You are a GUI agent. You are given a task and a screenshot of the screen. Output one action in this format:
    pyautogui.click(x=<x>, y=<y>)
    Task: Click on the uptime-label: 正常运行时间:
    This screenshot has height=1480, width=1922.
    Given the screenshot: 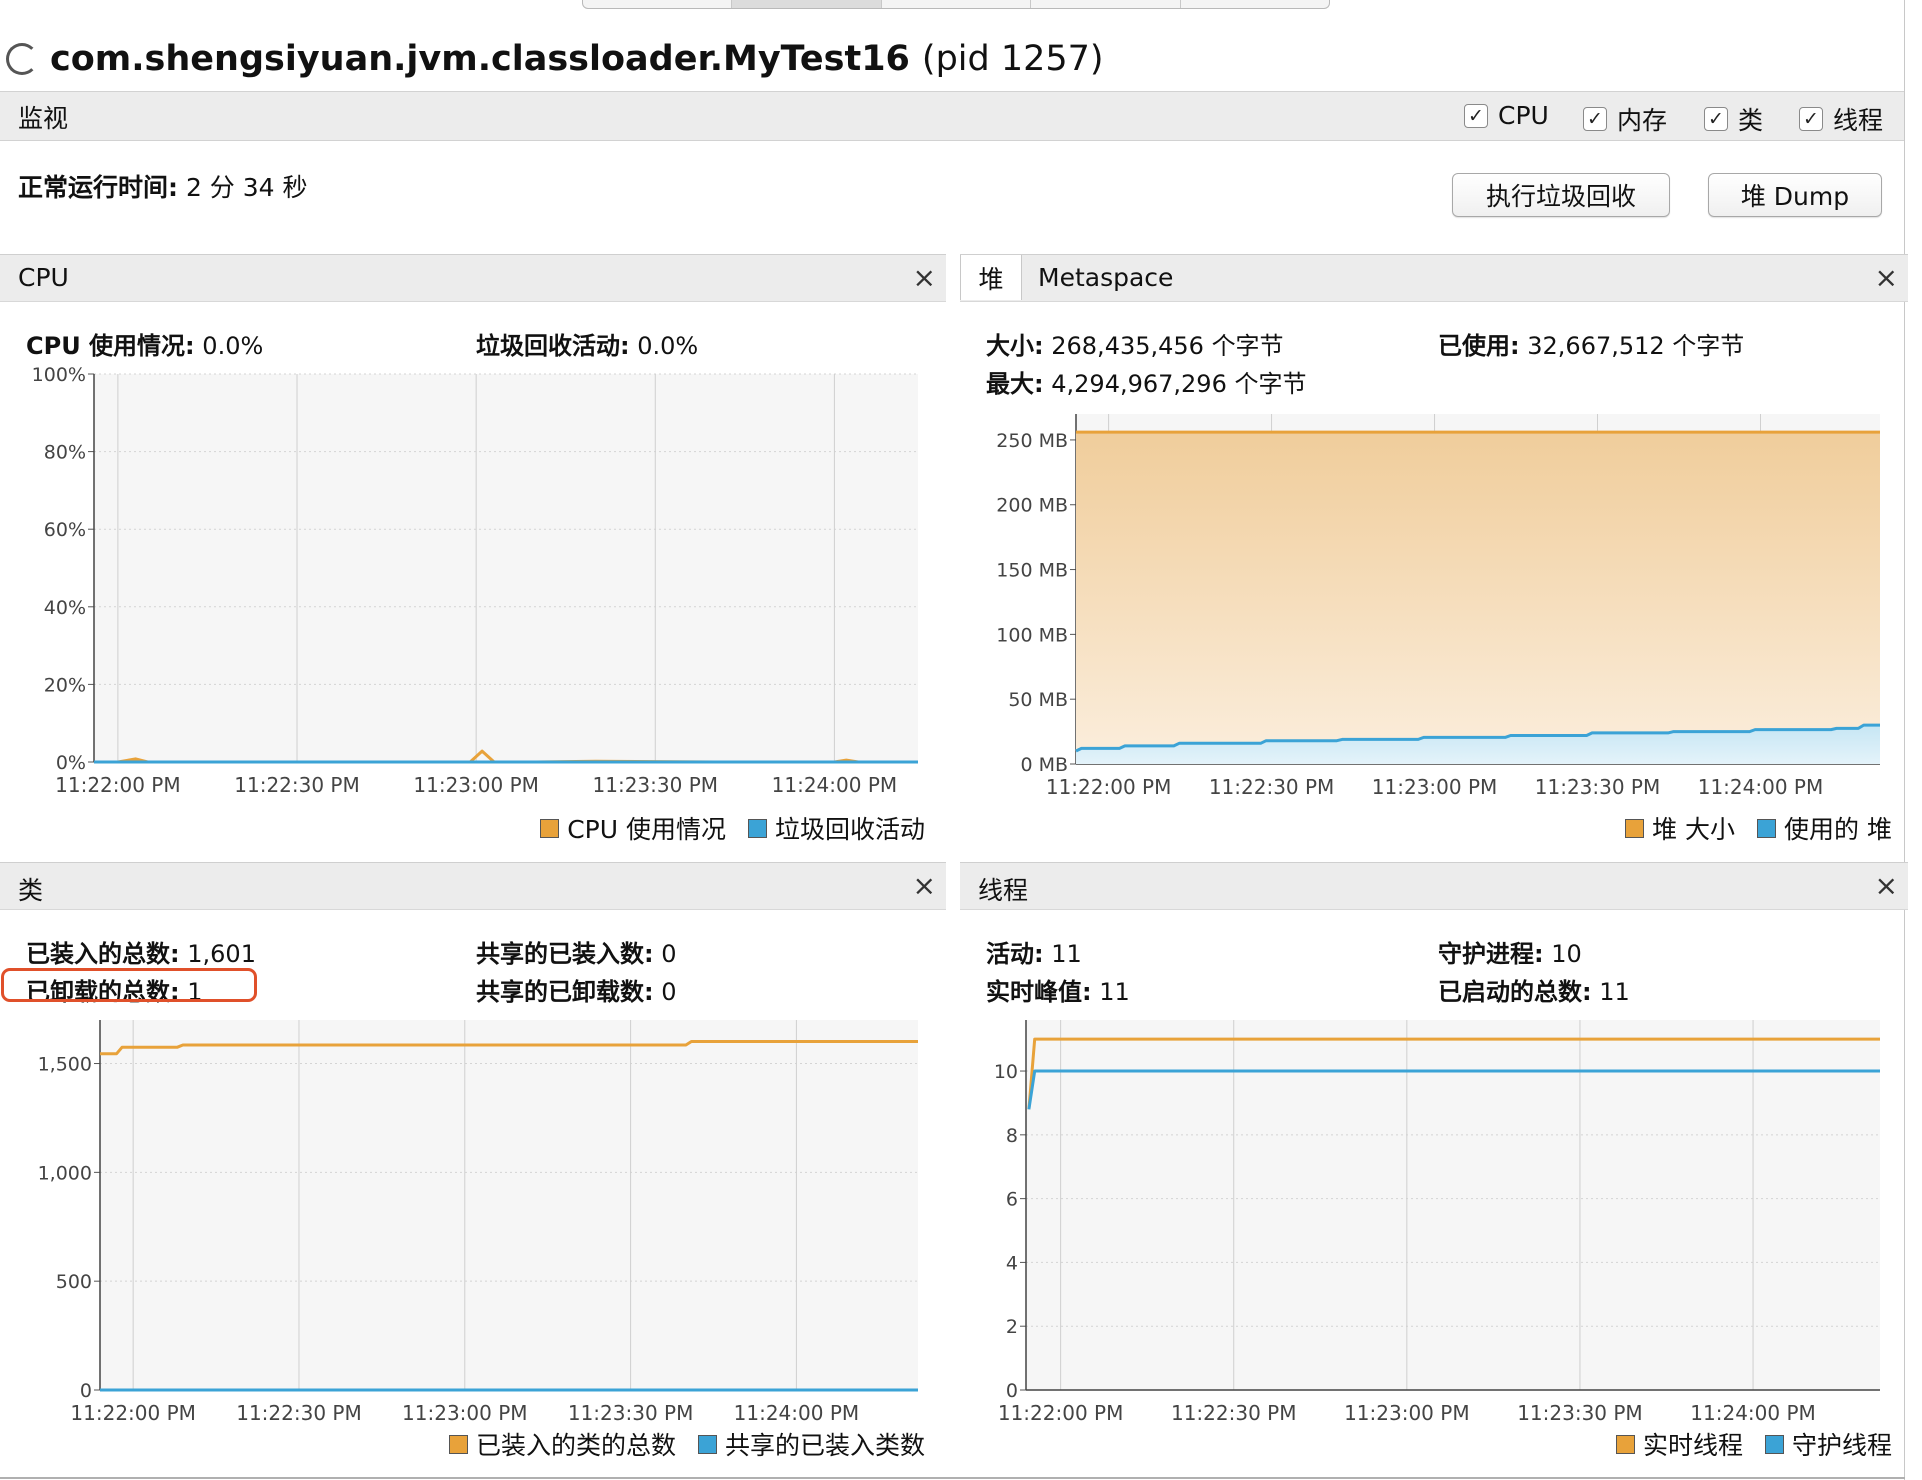 What is the action you would take?
    pyautogui.click(x=98, y=187)
    